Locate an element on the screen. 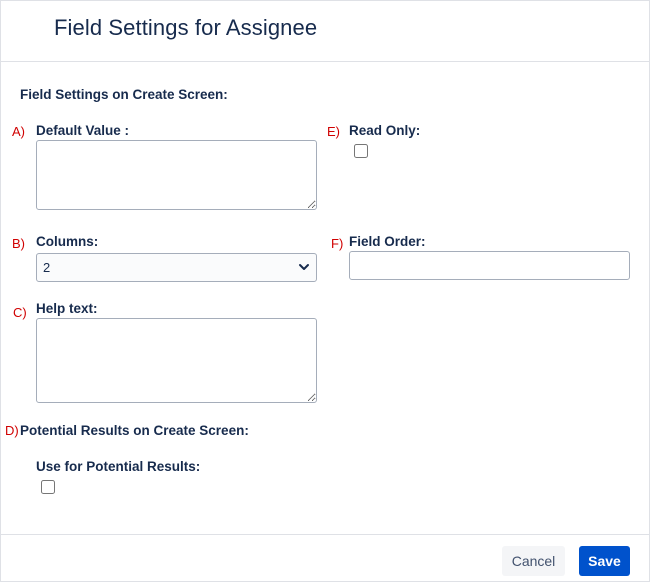  potential-results-heading: Potential Results on Create Screen: is located at coordinates (134, 430).